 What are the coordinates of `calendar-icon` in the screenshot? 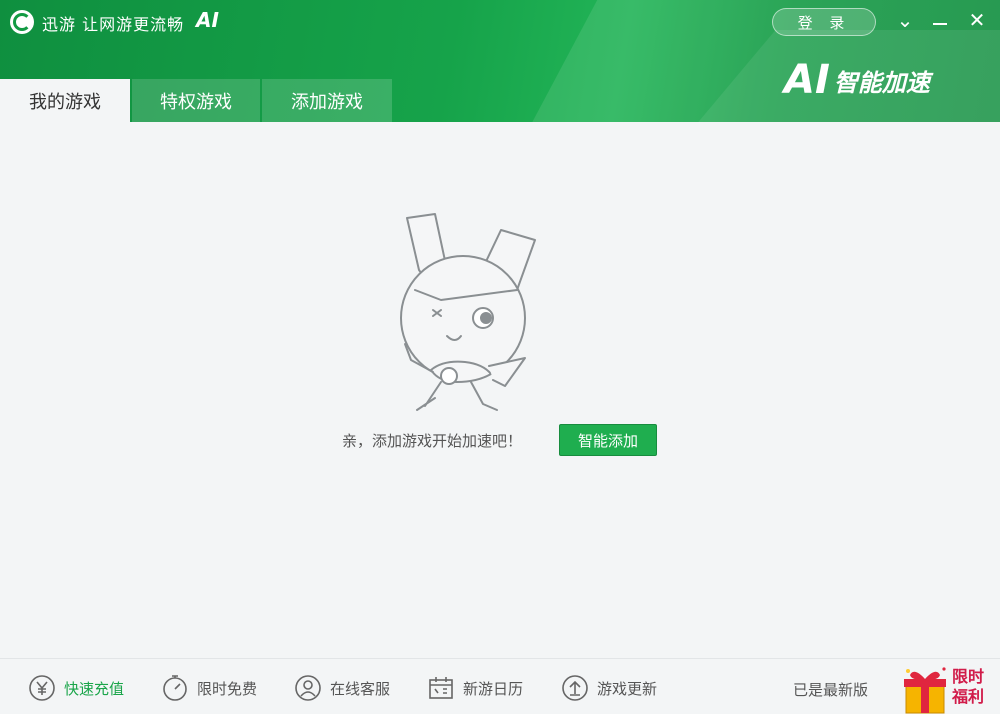 It's located at (441, 688).